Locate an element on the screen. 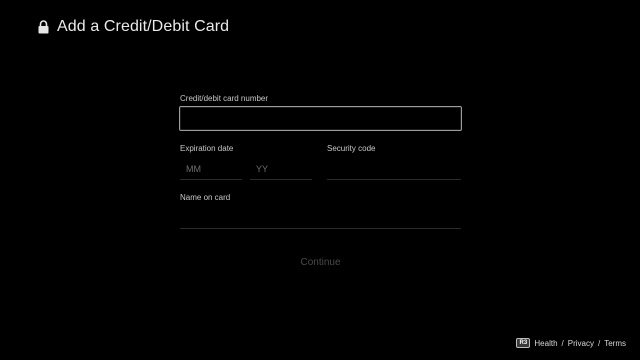 This screenshot has height=360, width=640. r3-button-icon: R3 is located at coordinates (523, 343).